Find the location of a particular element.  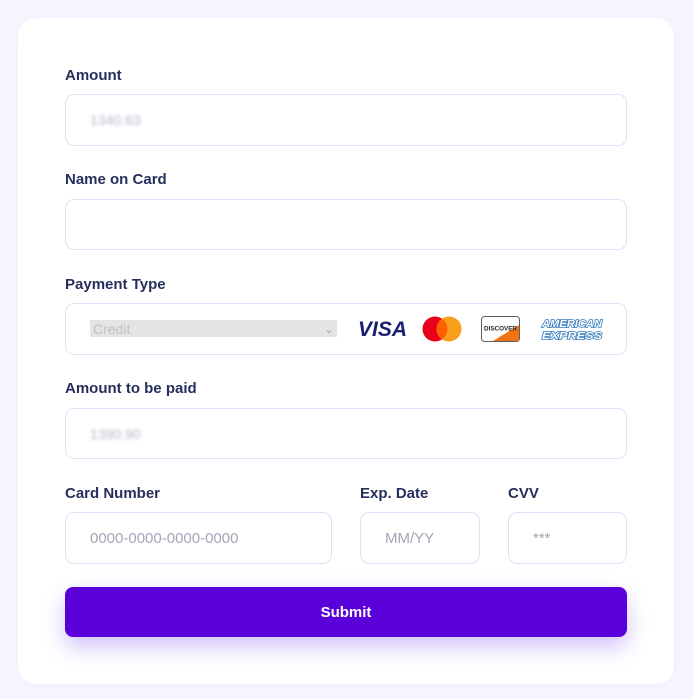

discover-logo-text: DISCOVER is located at coordinates (500, 329).